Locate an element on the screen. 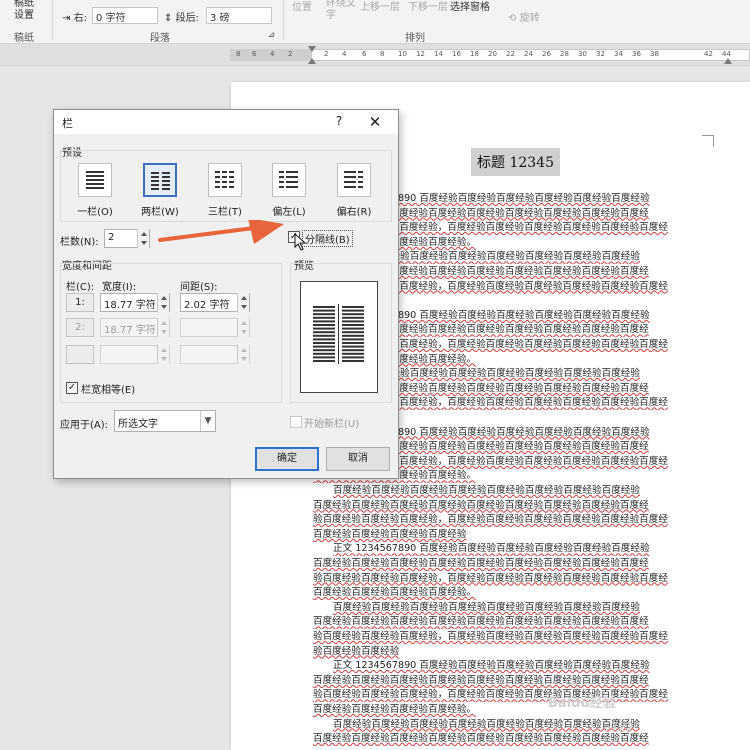 This screenshot has height=750, width=750. gaozhi-settings-button: 稿纸 设置 is located at coordinates (24, 11).